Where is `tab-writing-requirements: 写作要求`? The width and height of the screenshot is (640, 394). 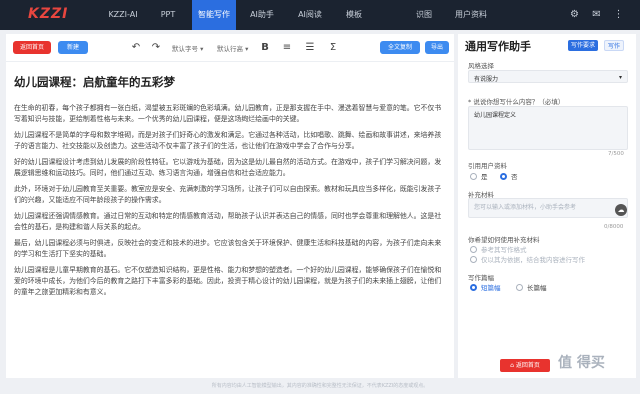
tab-writing-requirements: 写作要求 is located at coordinates (583, 45).